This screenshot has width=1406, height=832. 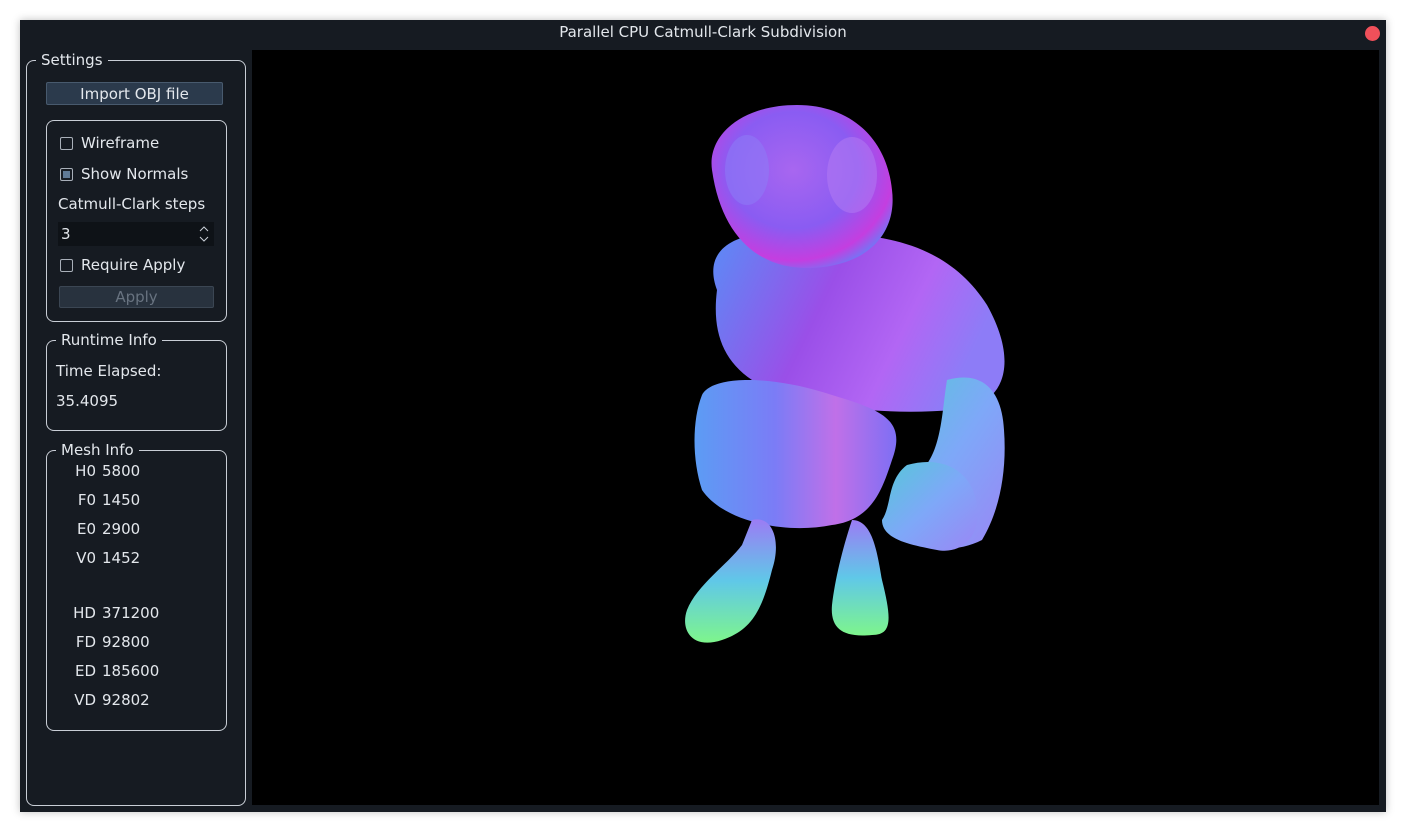 I want to click on chevron-down-icon, so click(x=204, y=239).